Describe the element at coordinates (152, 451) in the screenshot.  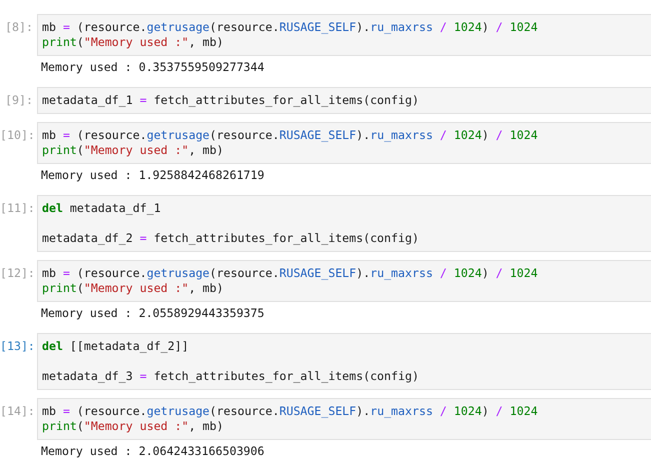
I see `output-text: Memory used : 2.0642433166503906` at that location.